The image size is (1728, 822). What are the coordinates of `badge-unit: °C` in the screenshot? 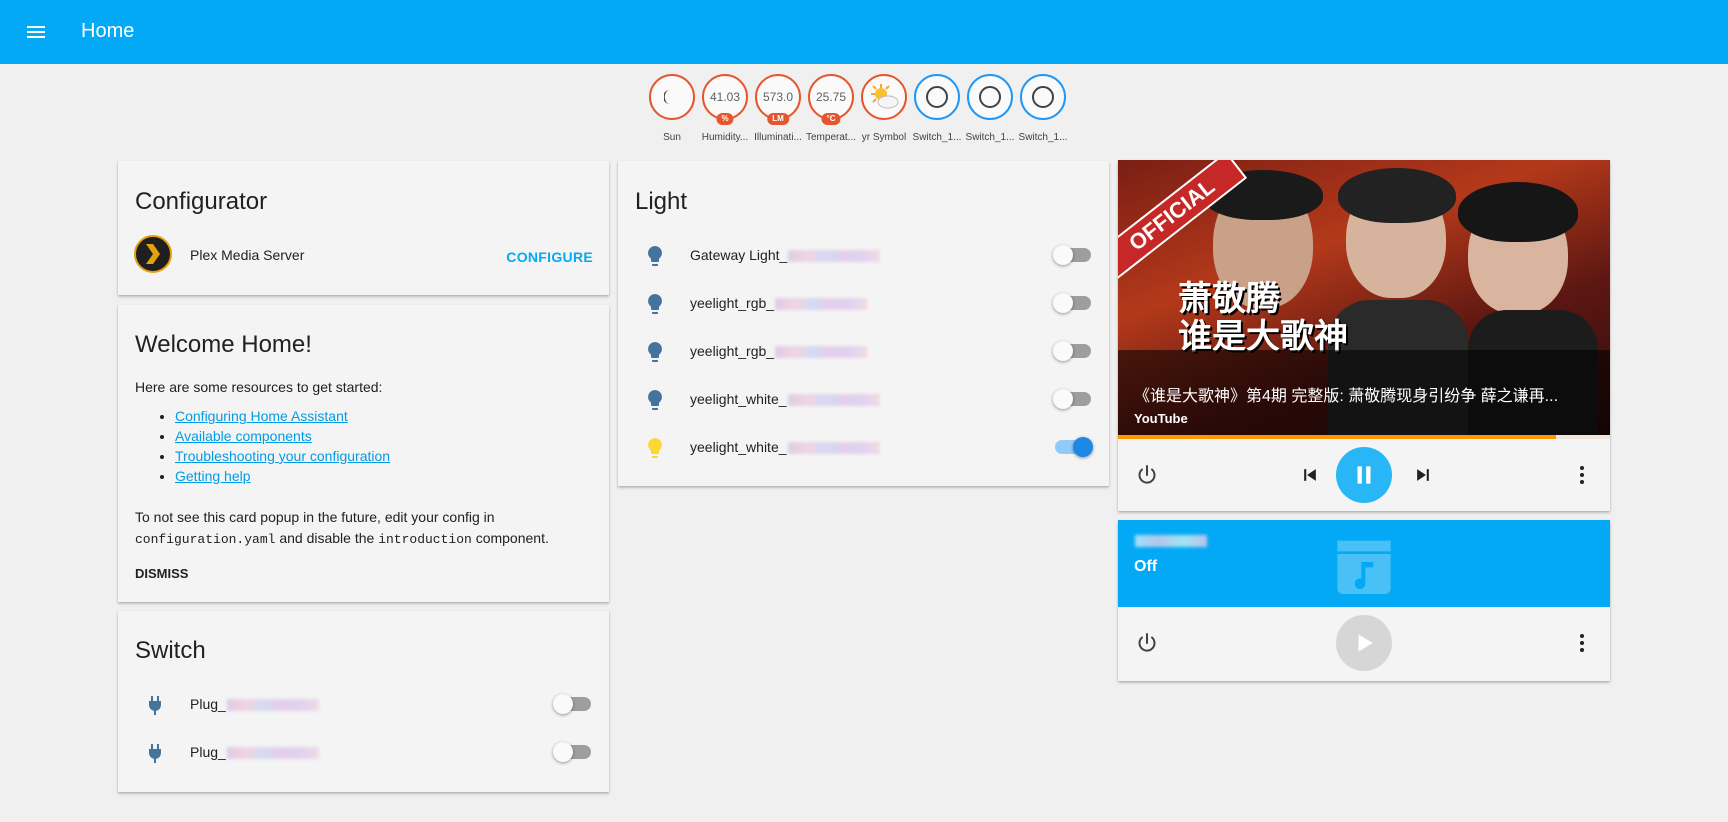 It's located at (831, 119).